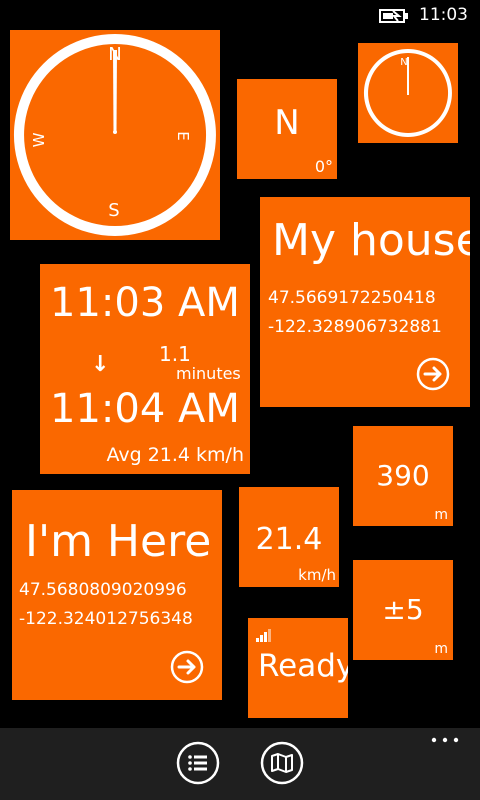 The width and height of the screenshot is (480, 800). I want to click on im-here-latitude: 47.5680809020996, so click(103, 590).